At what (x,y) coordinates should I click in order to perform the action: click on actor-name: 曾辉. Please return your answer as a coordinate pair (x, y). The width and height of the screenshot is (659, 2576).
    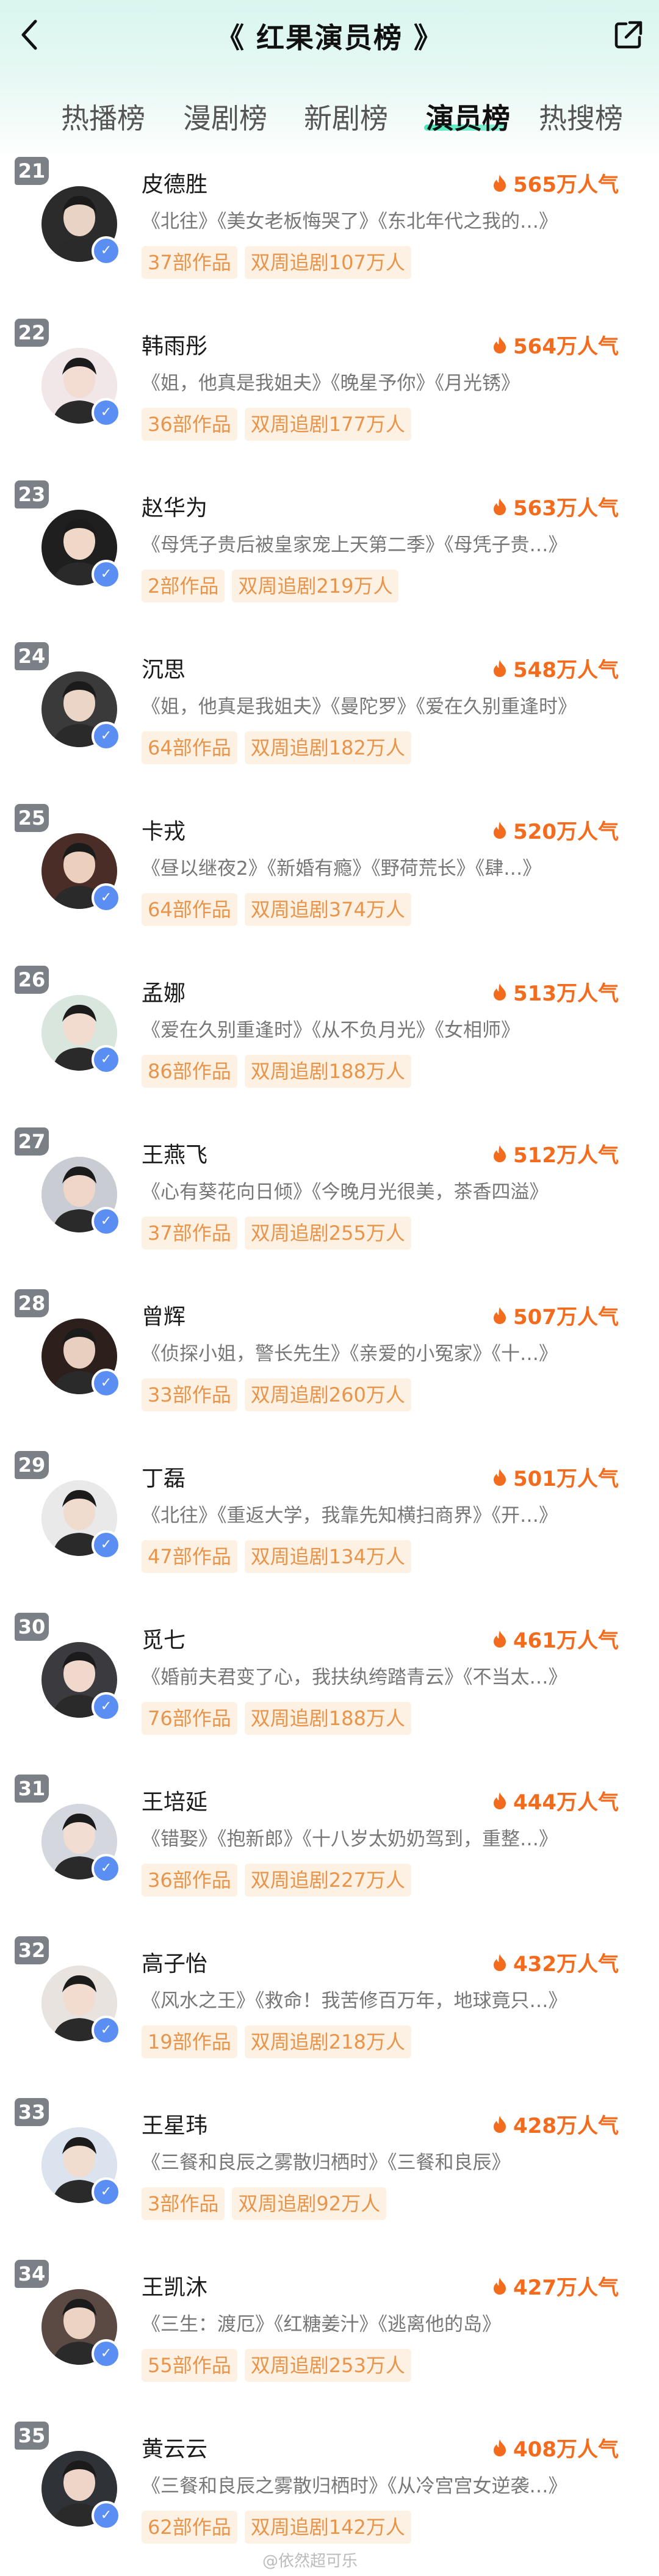
    Looking at the image, I should click on (163, 1315).